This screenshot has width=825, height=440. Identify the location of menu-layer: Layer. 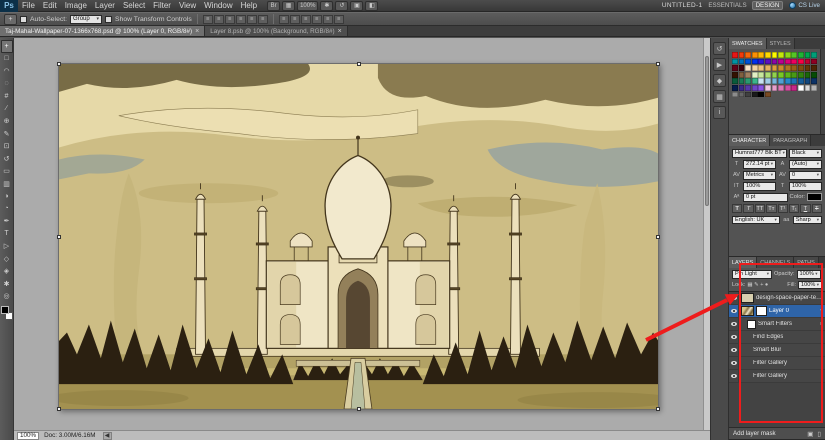
(105, 6).